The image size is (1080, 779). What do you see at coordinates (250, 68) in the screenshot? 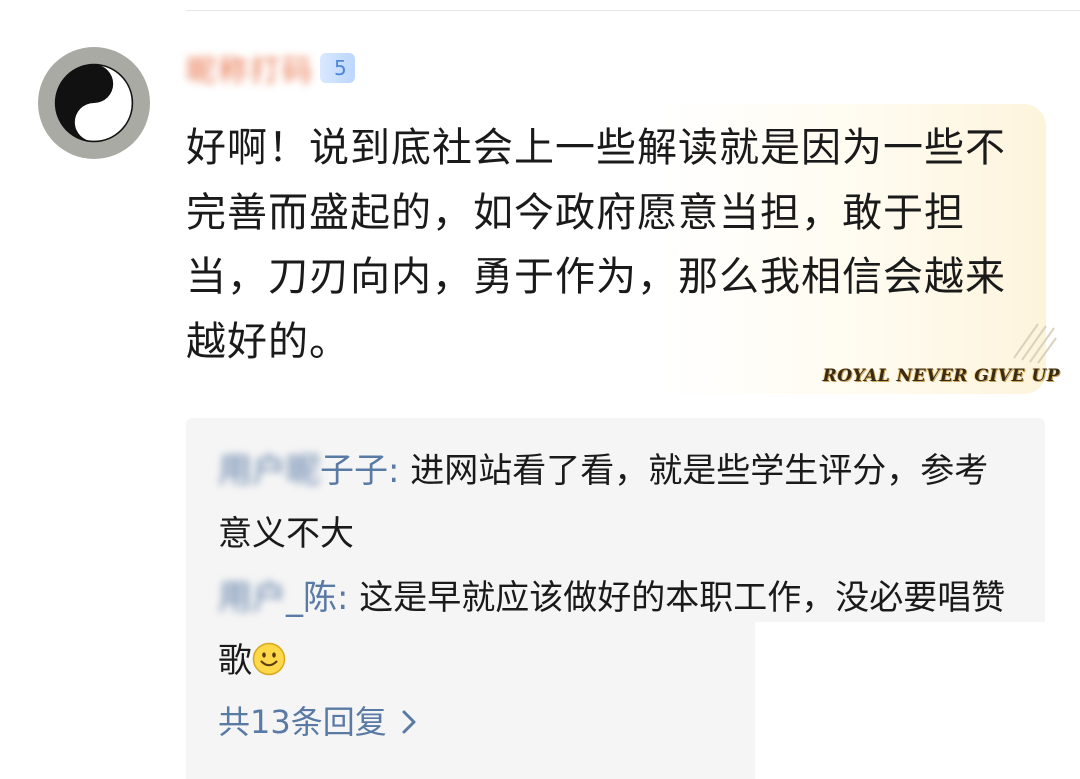
I see `author-name: 昵称打码` at bounding box center [250, 68].